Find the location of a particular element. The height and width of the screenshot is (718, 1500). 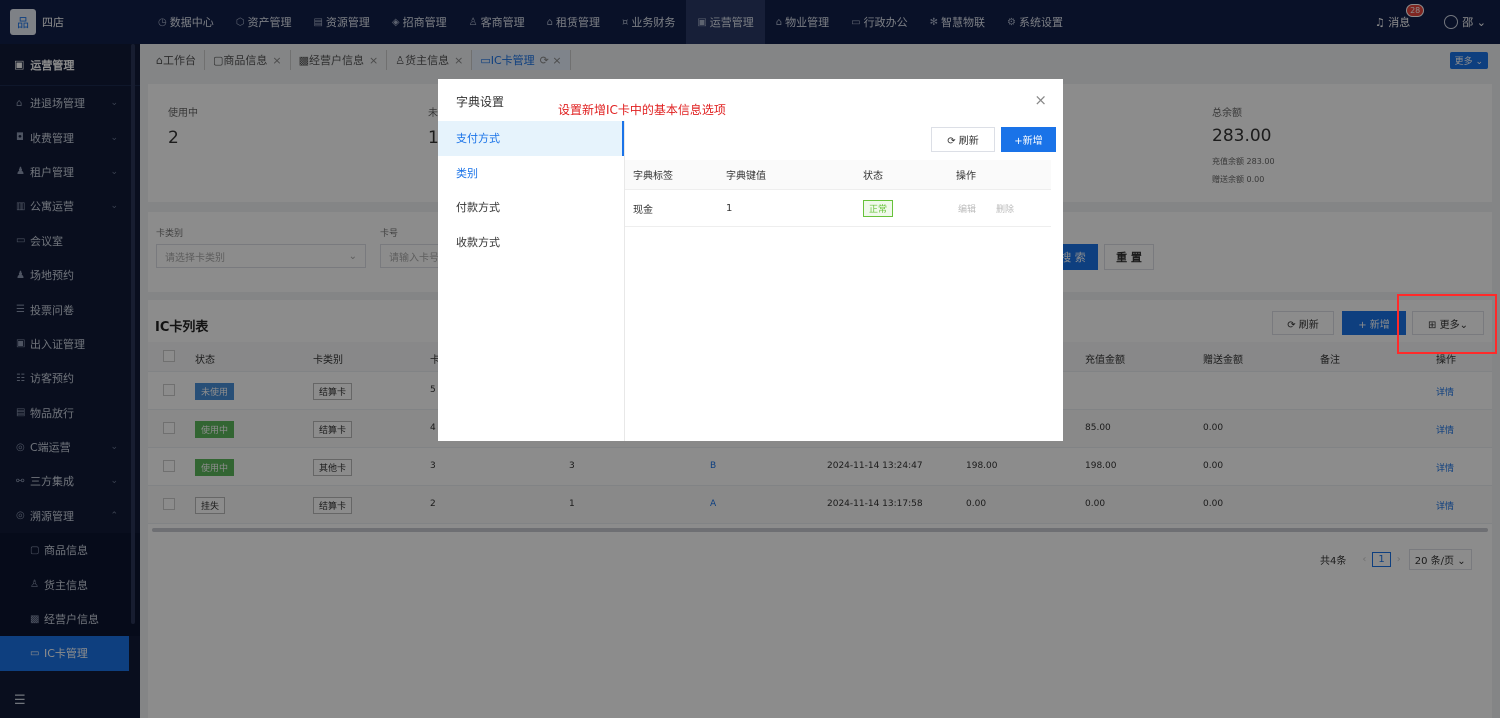

edit-link: 编辑 is located at coordinates (967, 208).